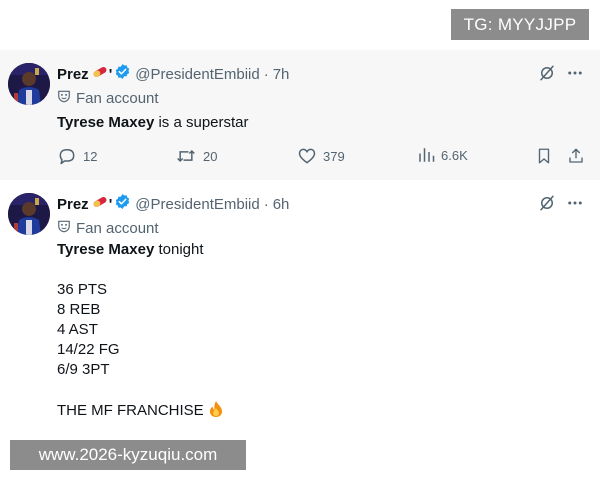 This screenshot has height=480, width=600. Describe the element at coordinates (82, 289) in the screenshot. I see `stat-line: 36 PTS` at that location.